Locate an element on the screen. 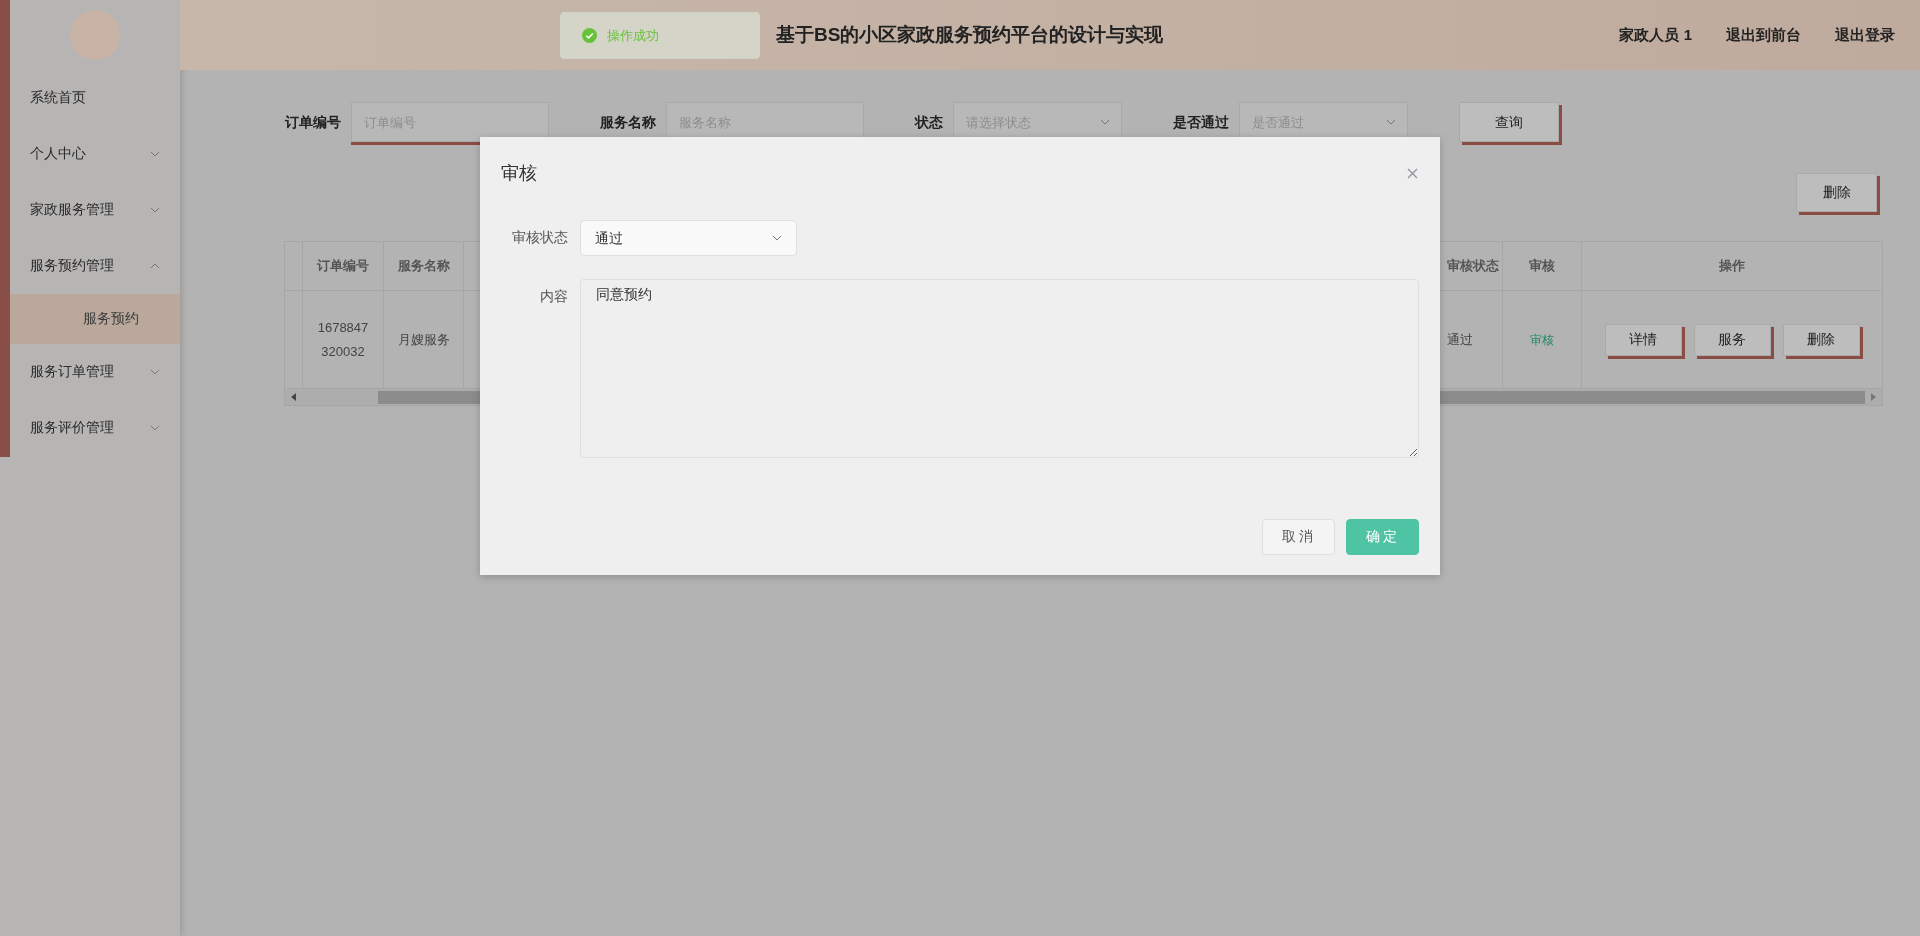 This screenshot has height=936, width=1920. action-button: 删除 is located at coordinates (1821, 339).